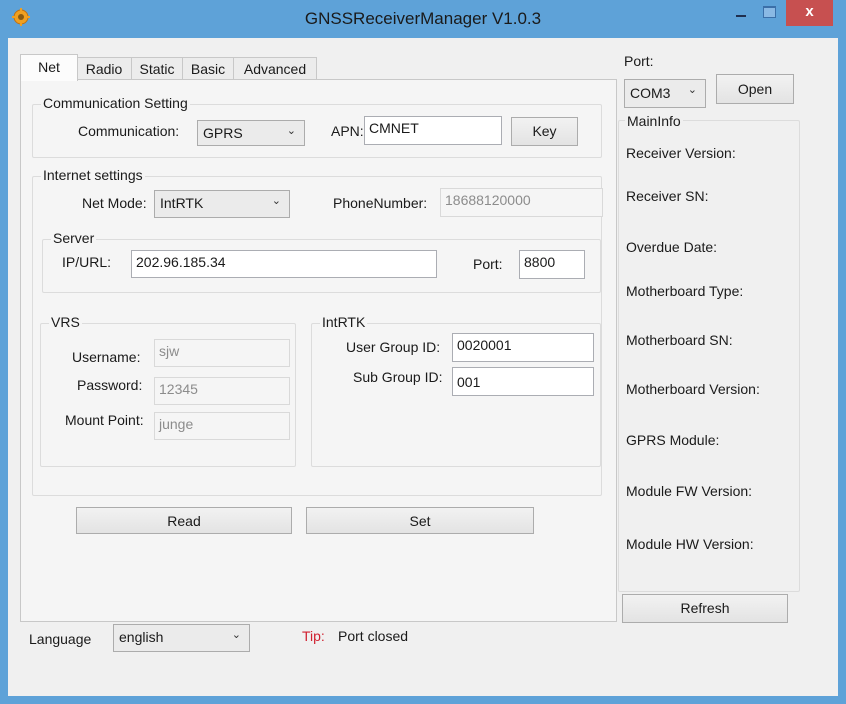  What do you see at coordinates (667, 196) in the screenshot?
I see `receiver-sn-label: Receiver SN:` at bounding box center [667, 196].